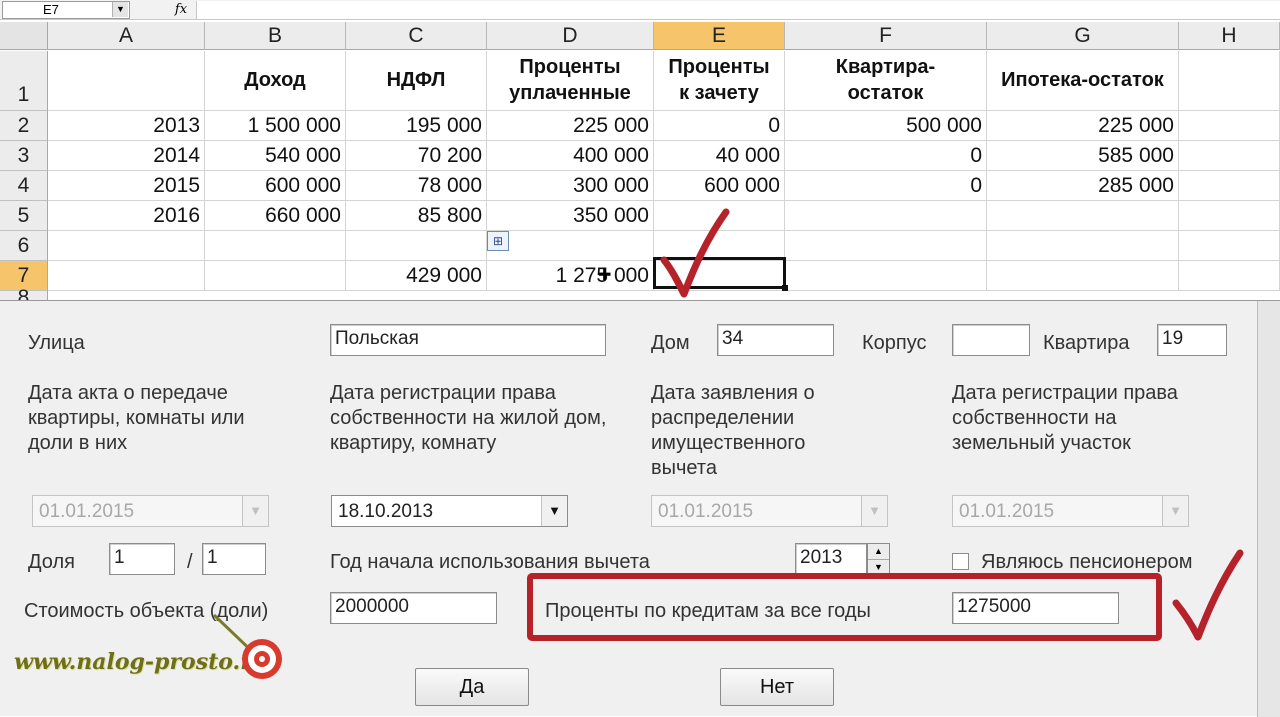  What do you see at coordinates (728, 443) in the screenshot?
I see `distribution-application-date-label-line: имущественного` at bounding box center [728, 443].